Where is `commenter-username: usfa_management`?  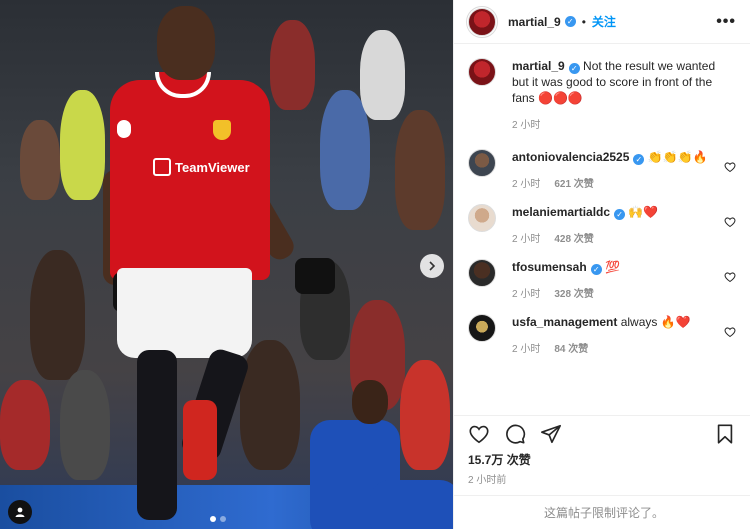
commenter-username: usfa_management is located at coordinates (564, 322).